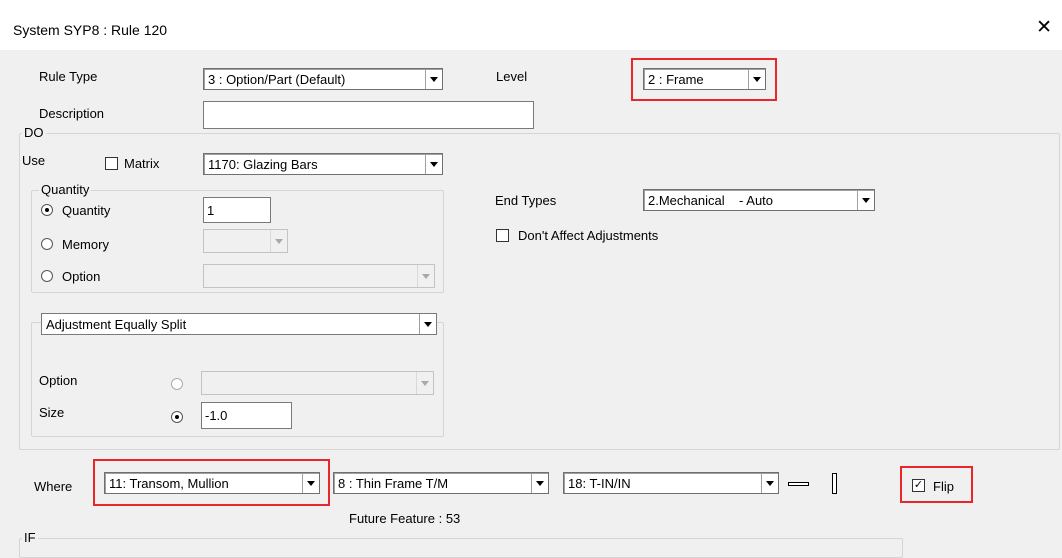 This screenshot has width=1062, height=558. I want to click on memory-select, so click(245, 241).